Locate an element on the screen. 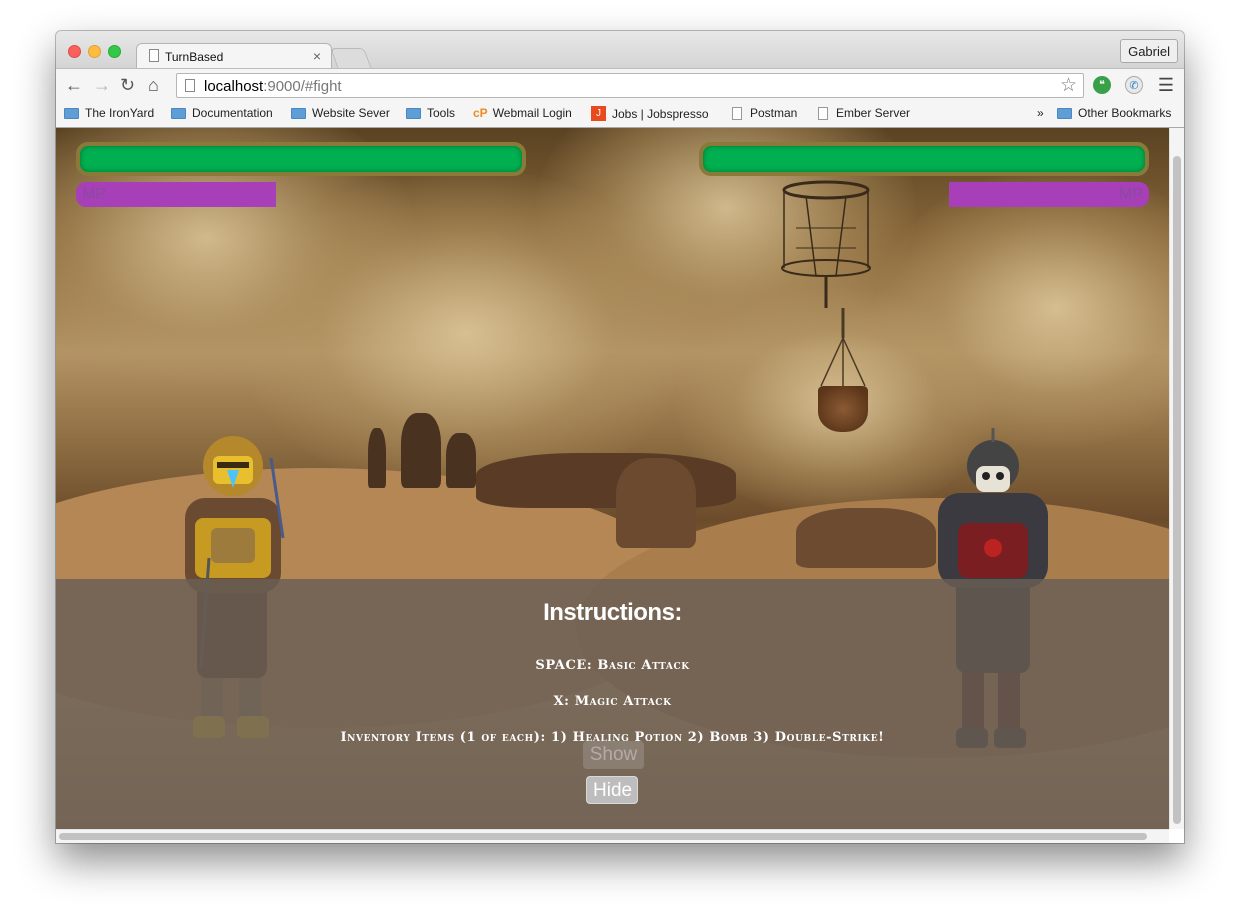  profile-button: Gabriel is located at coordinates (1149, 51).